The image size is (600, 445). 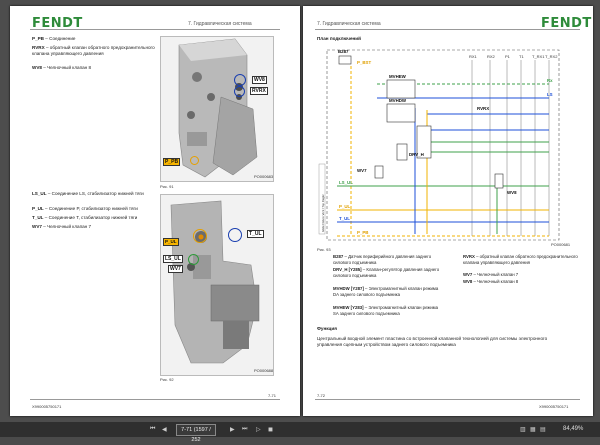 What do you see at coordinates (152, 429) in the screenshot?
I see `first-page-icon: ⏮` at bounding box center [152, 429].